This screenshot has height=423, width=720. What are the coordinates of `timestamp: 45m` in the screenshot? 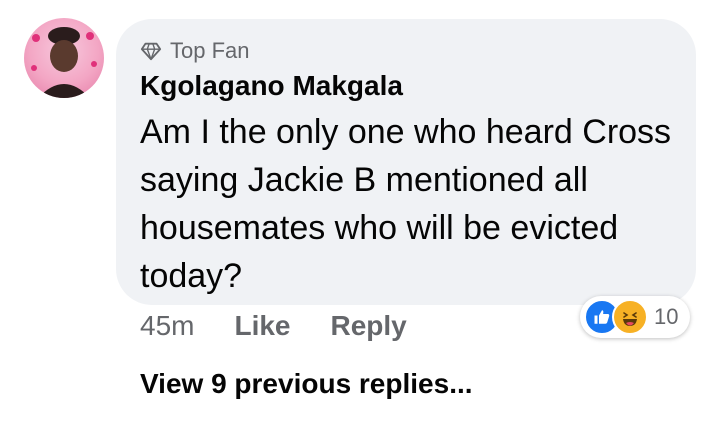 It's located at (167, 326).